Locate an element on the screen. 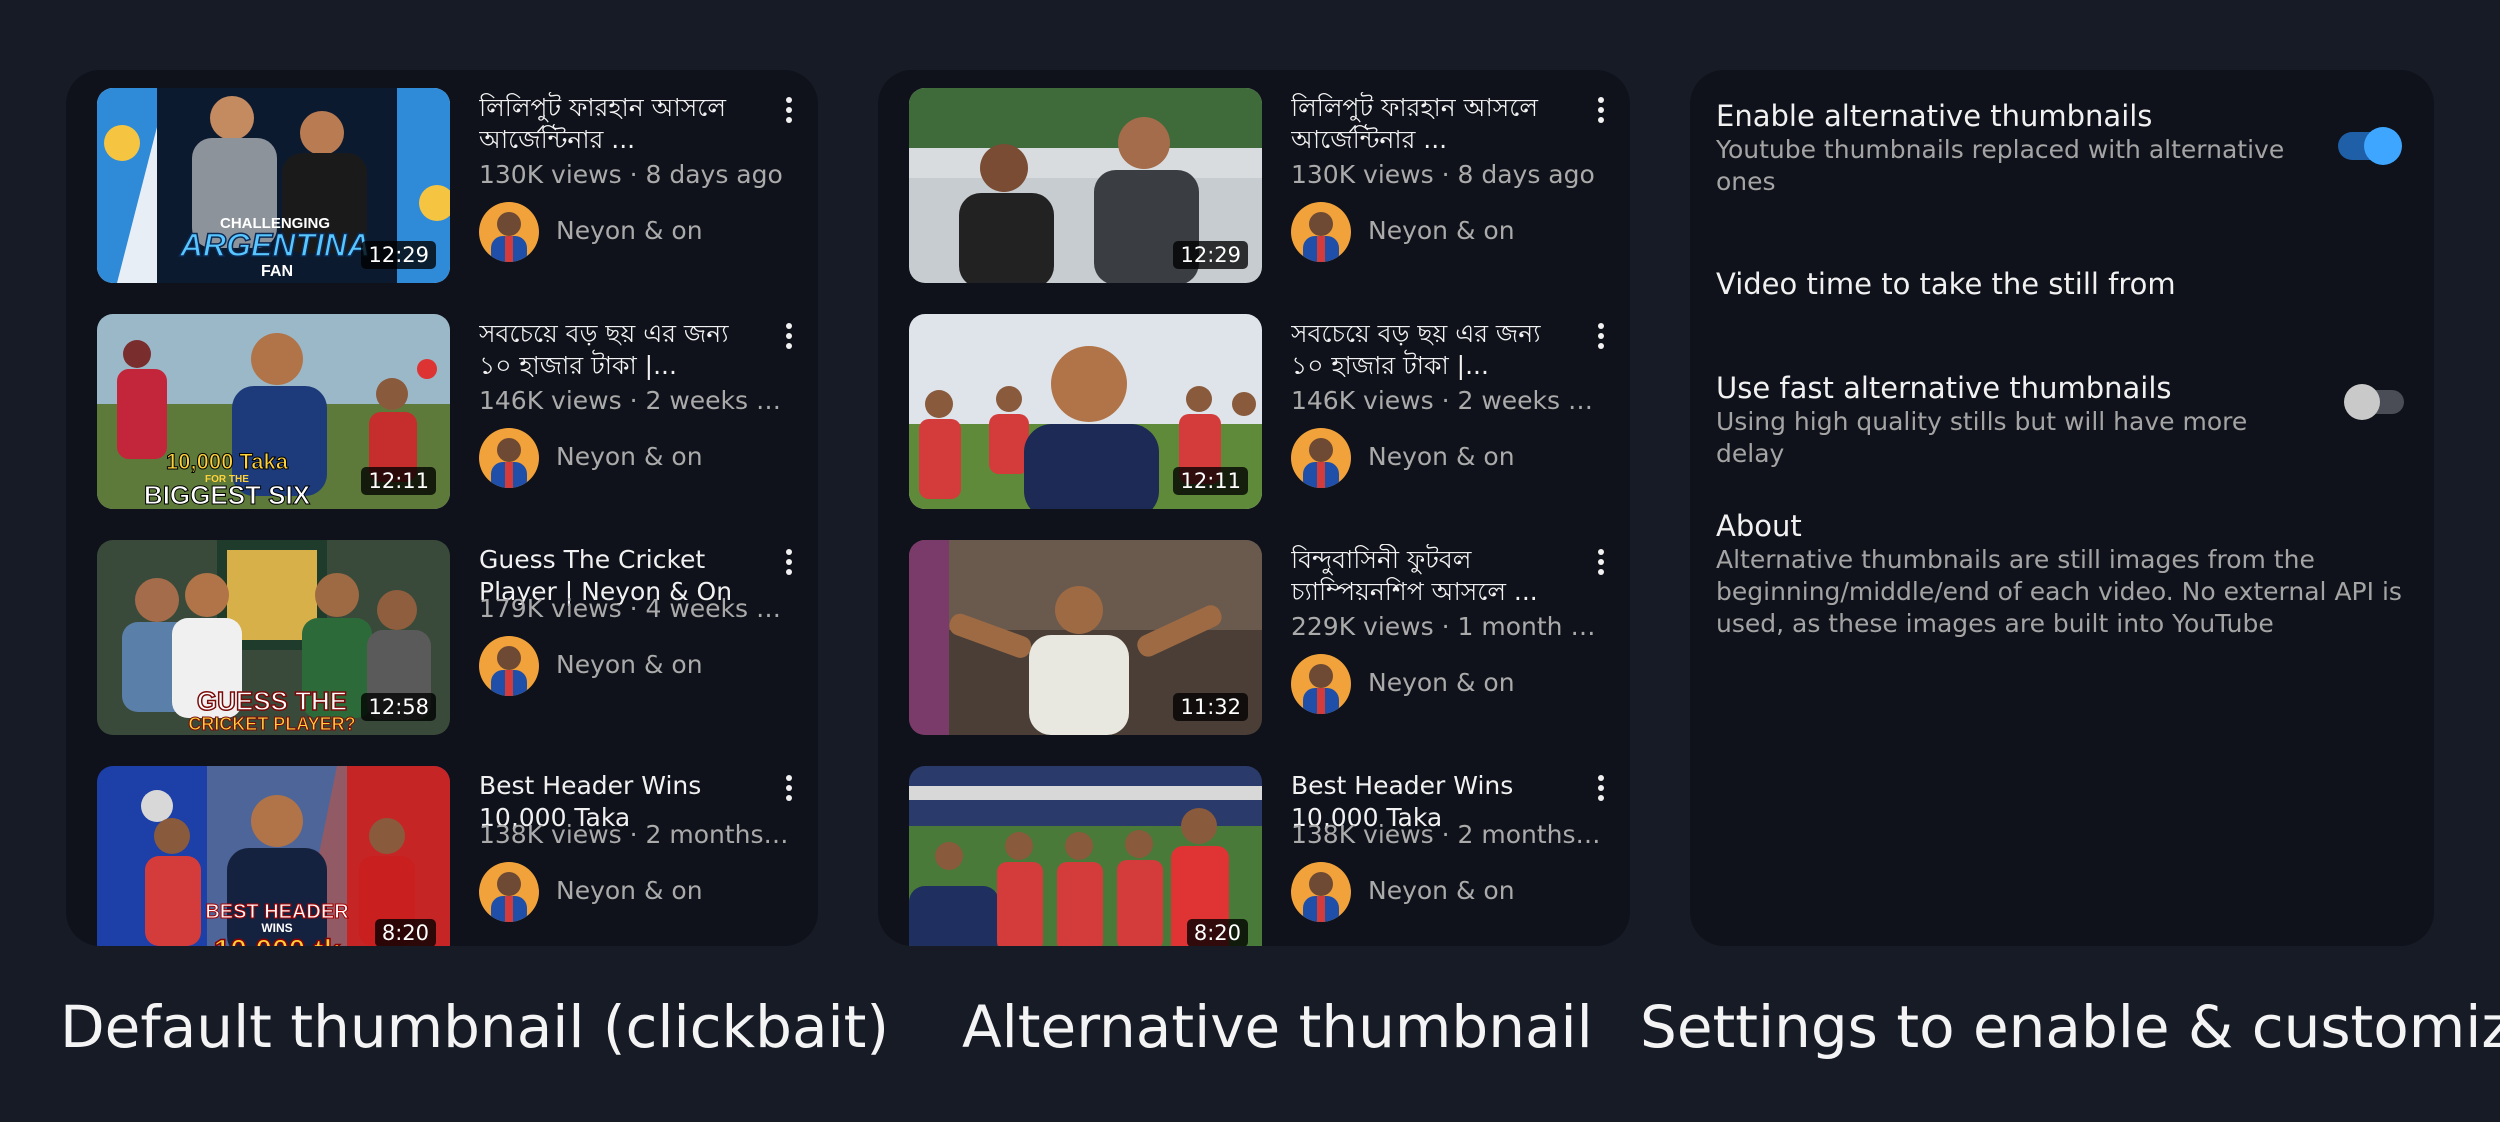 This screenshot has width=2500, height=1122. thumb-text: 10,000 Taka is located at coordinates (227, 461).